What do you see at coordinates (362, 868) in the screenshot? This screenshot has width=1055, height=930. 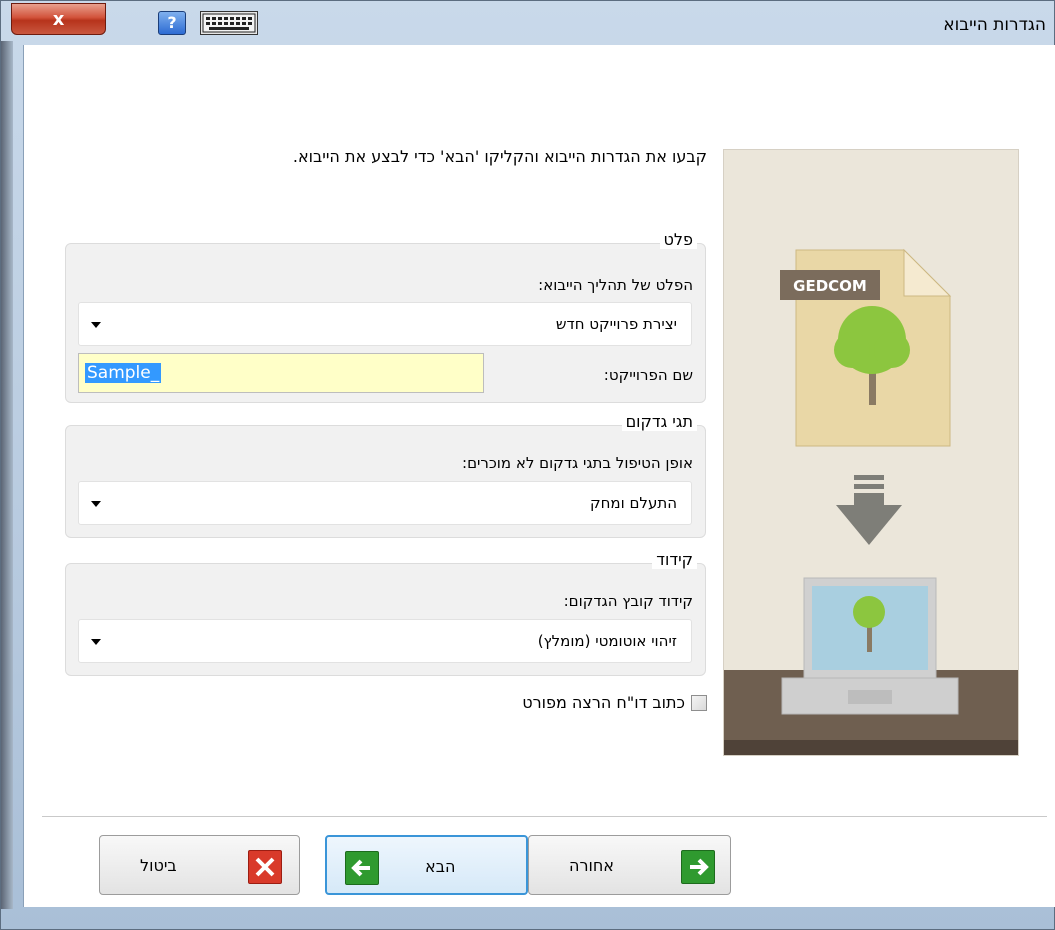 I see `arrow-left-icon` at bounding box center [362, 868].